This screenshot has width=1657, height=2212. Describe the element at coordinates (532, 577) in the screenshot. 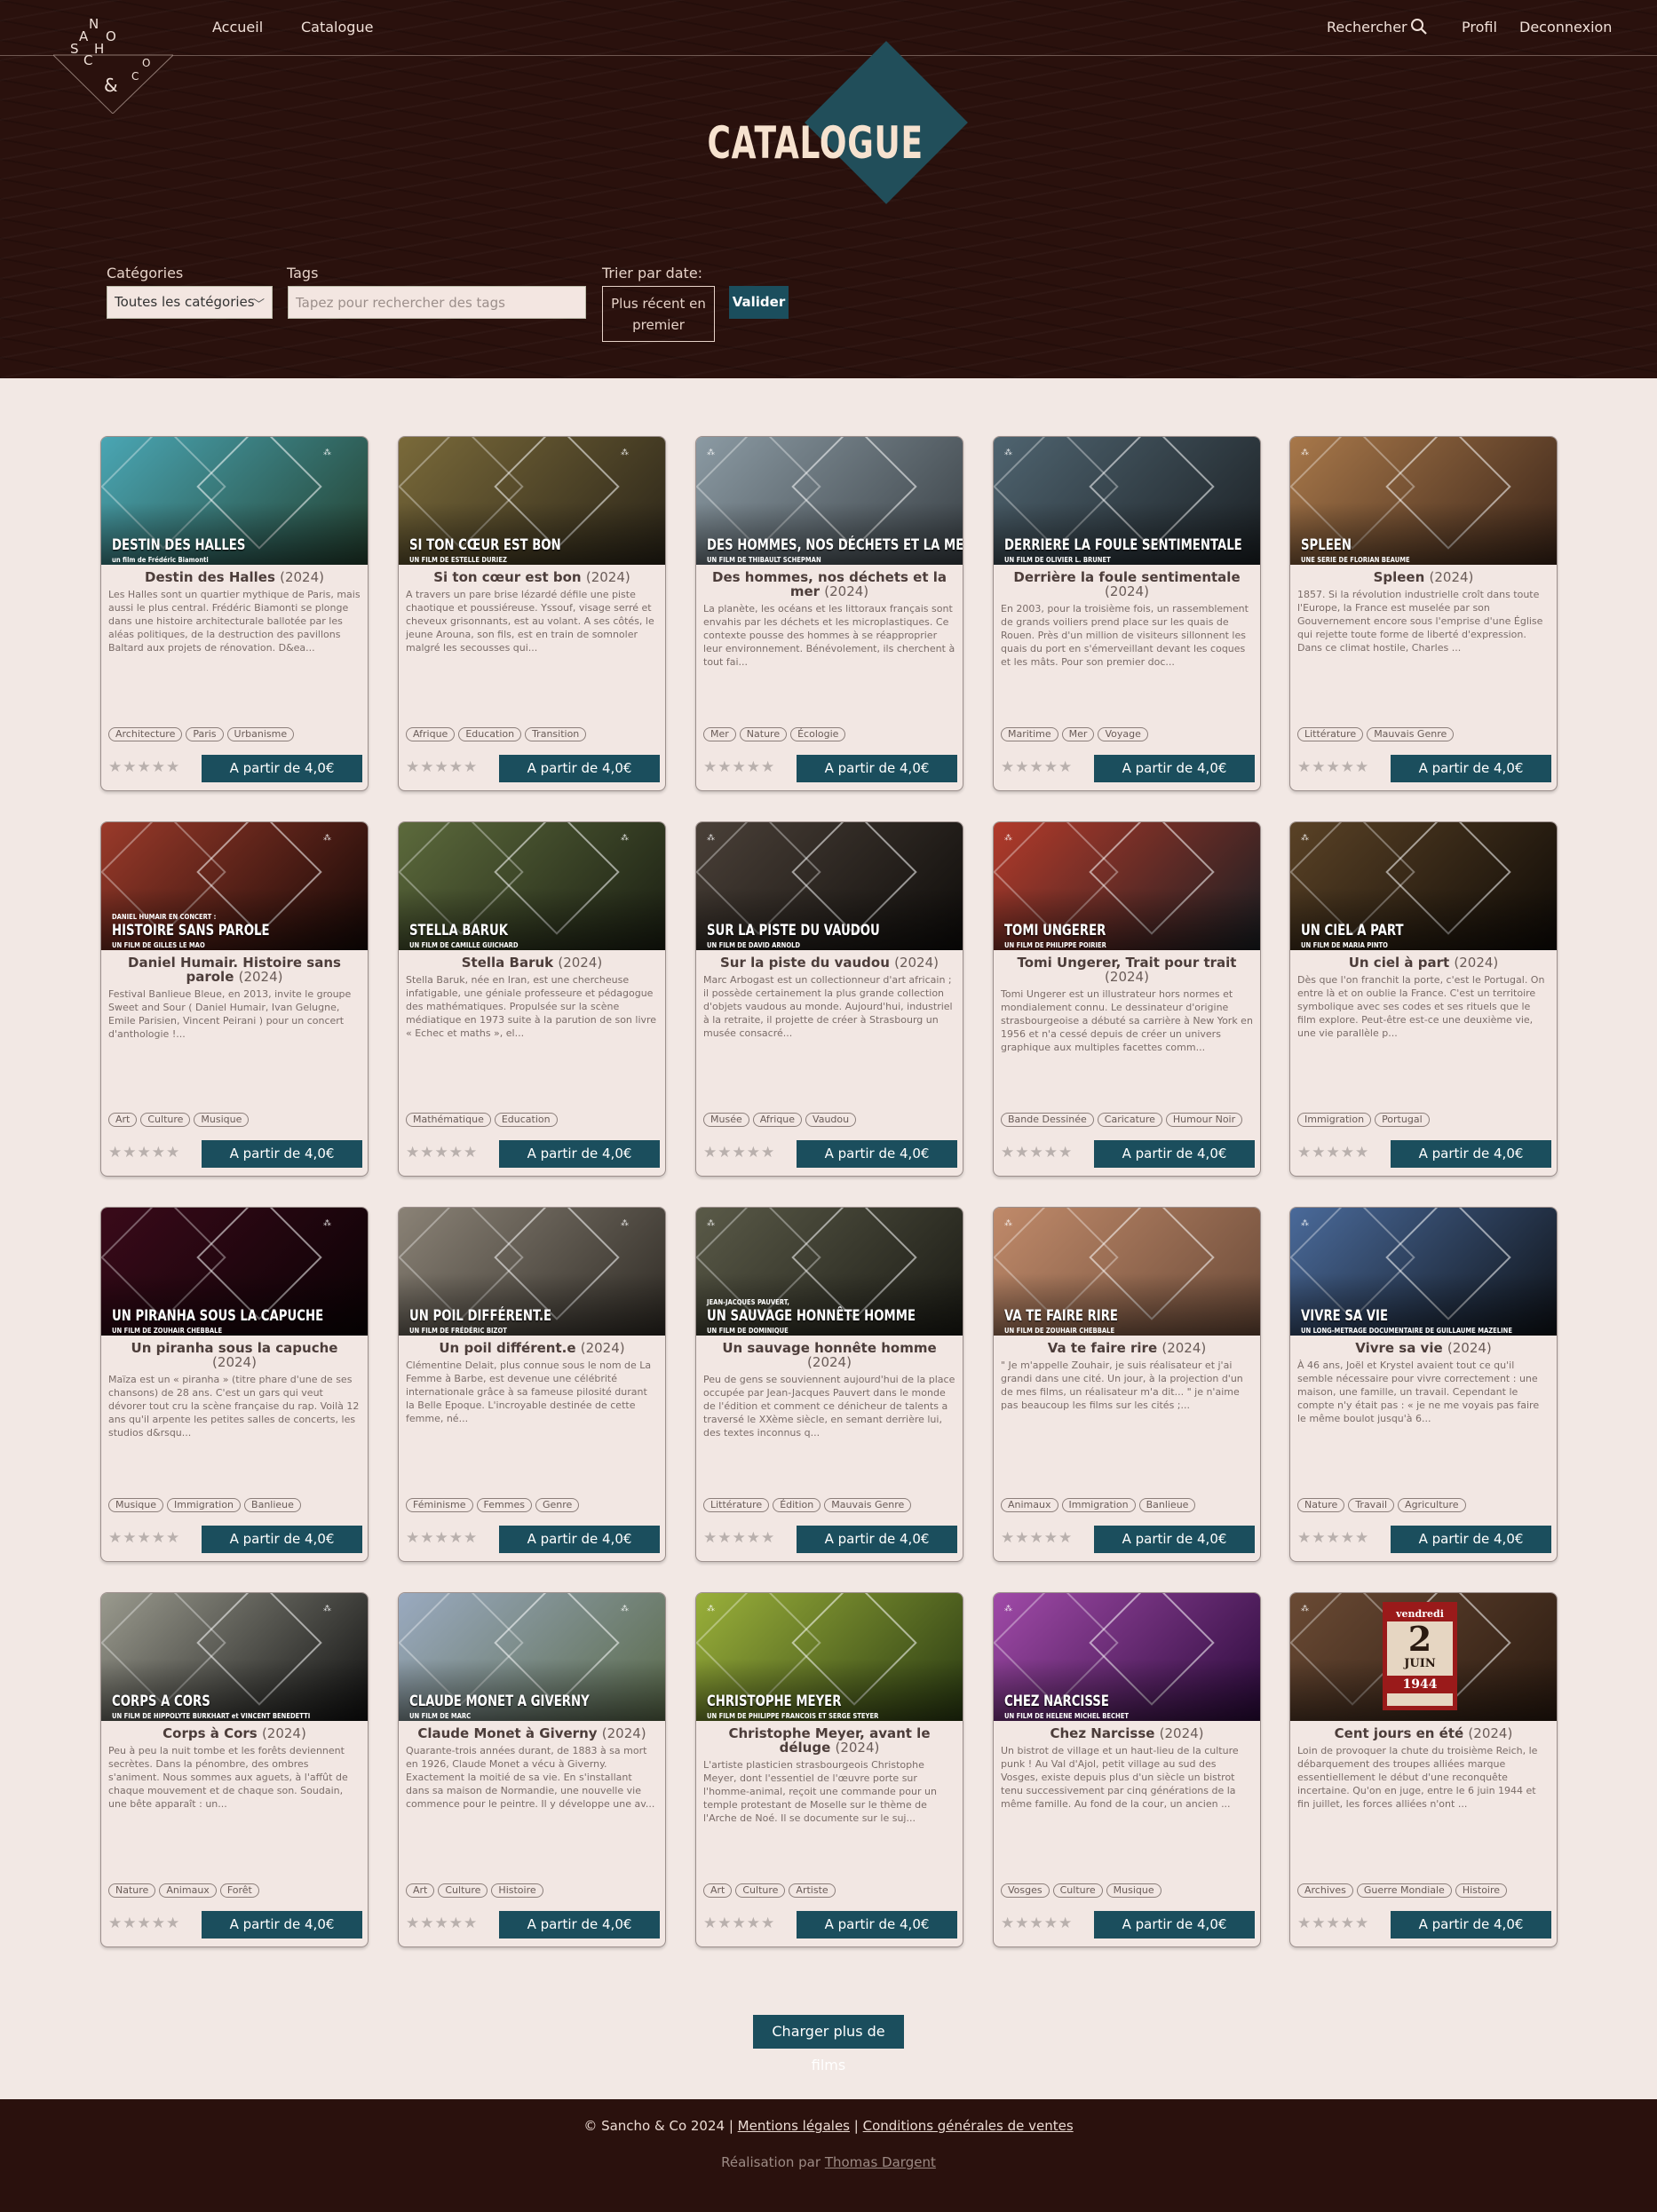

I see `film-title: Si ton cœur est bon (2024)` at that location.